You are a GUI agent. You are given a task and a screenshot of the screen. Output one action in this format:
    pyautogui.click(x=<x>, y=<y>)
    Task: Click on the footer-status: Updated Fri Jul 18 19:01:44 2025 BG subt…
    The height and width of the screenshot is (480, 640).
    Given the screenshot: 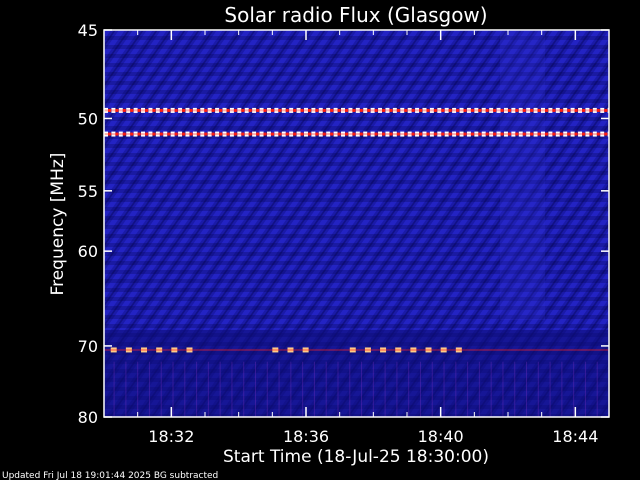 What is the action you would take?
    pyautogui.click(x=110, y=475)
    